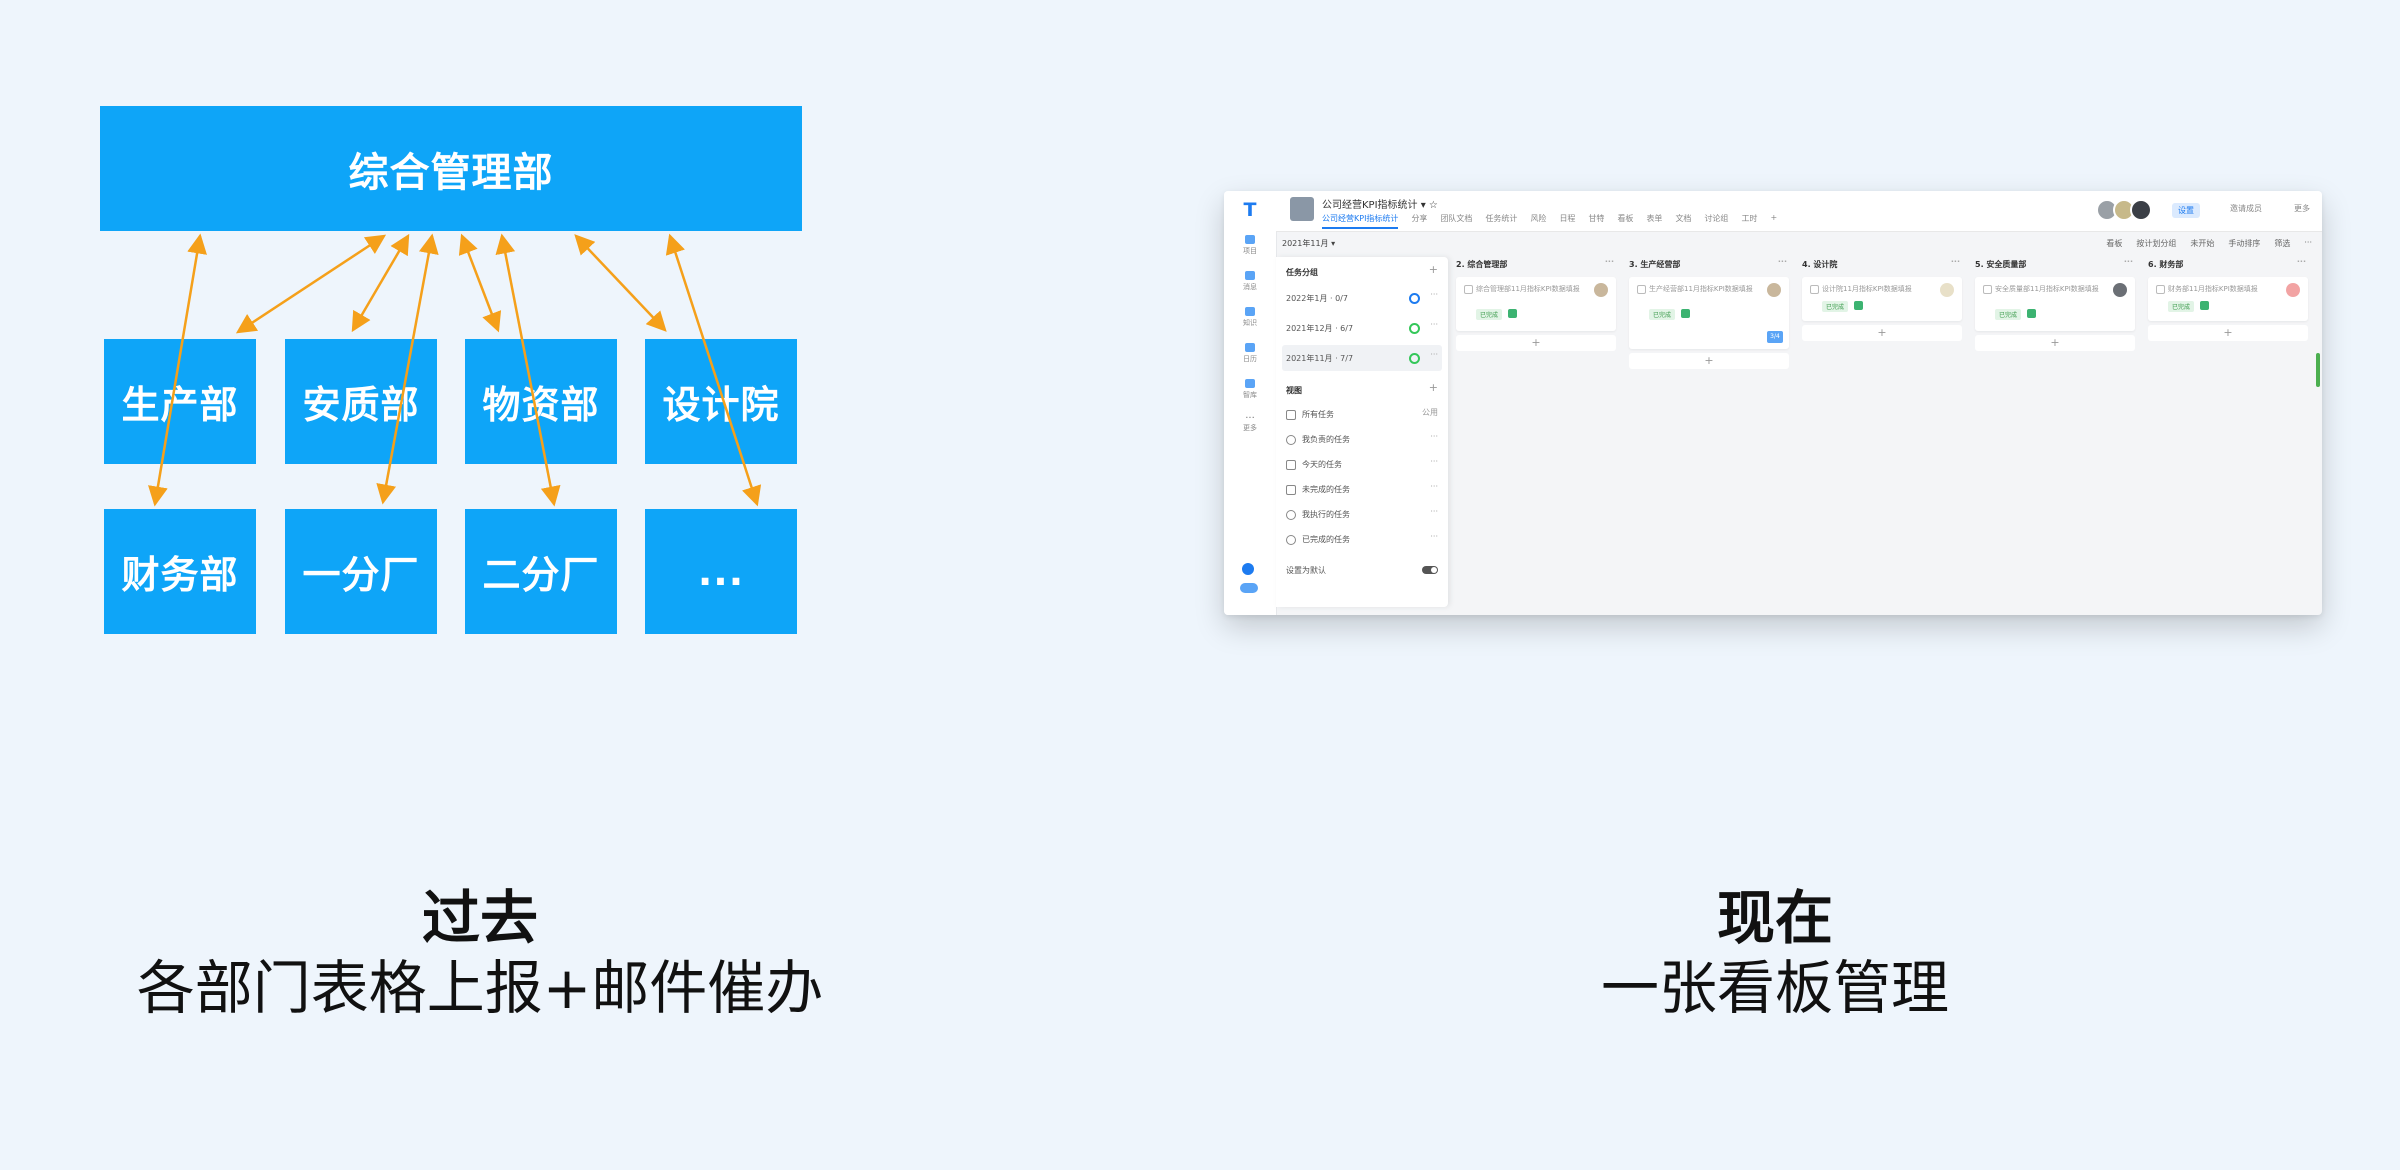 The width and height of the screenshot is (2400, 1170). What do you see at coordinates (2156, 243) in the screenshot?
I see `group-by-option: 按计划分组` at bounding box center [2156, 243].